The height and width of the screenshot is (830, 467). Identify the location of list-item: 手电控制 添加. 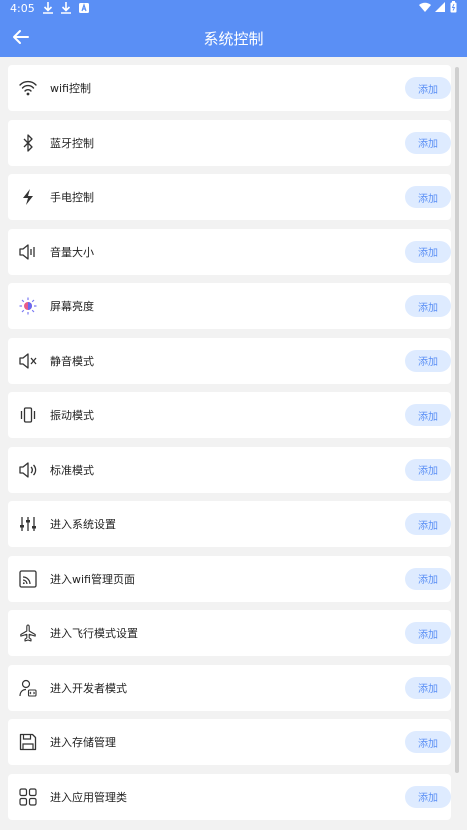
(229, 197).